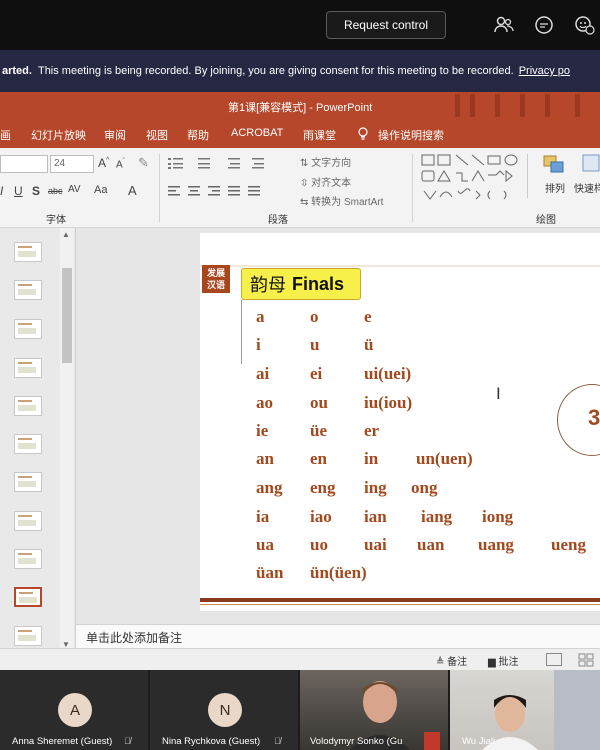  Describe the element at coordinates (504, 25) in the screenshot. I see `people-icon` at that location.